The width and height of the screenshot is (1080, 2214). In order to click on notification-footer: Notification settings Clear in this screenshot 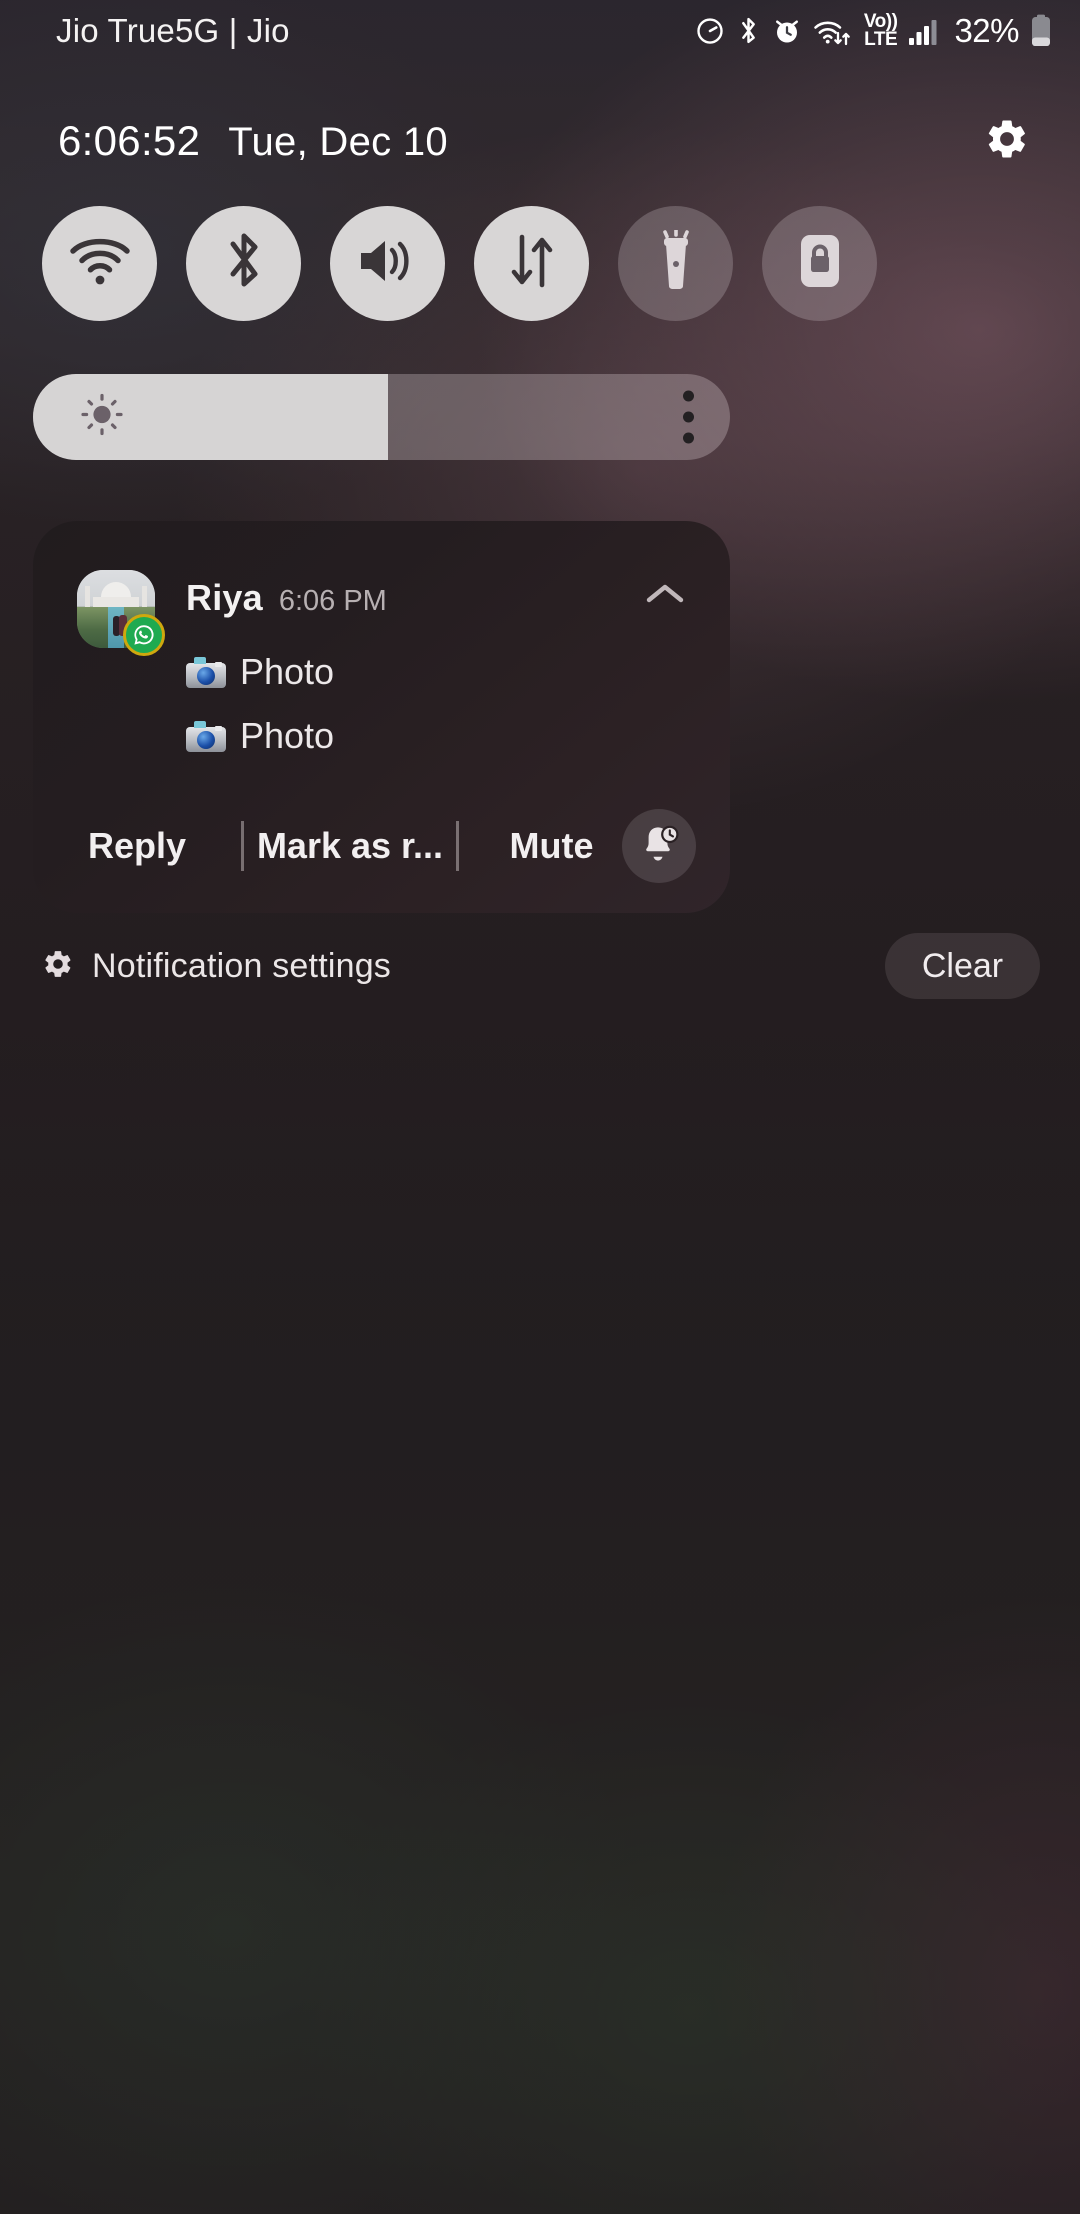, I will do `click(540, 966)`.